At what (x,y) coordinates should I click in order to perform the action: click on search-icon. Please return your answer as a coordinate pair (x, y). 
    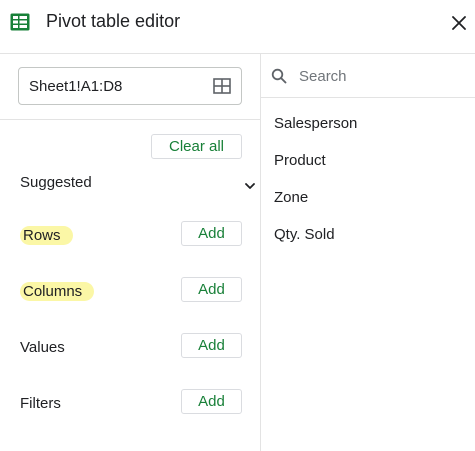
    Looking at the image, I should click on (279, 76).